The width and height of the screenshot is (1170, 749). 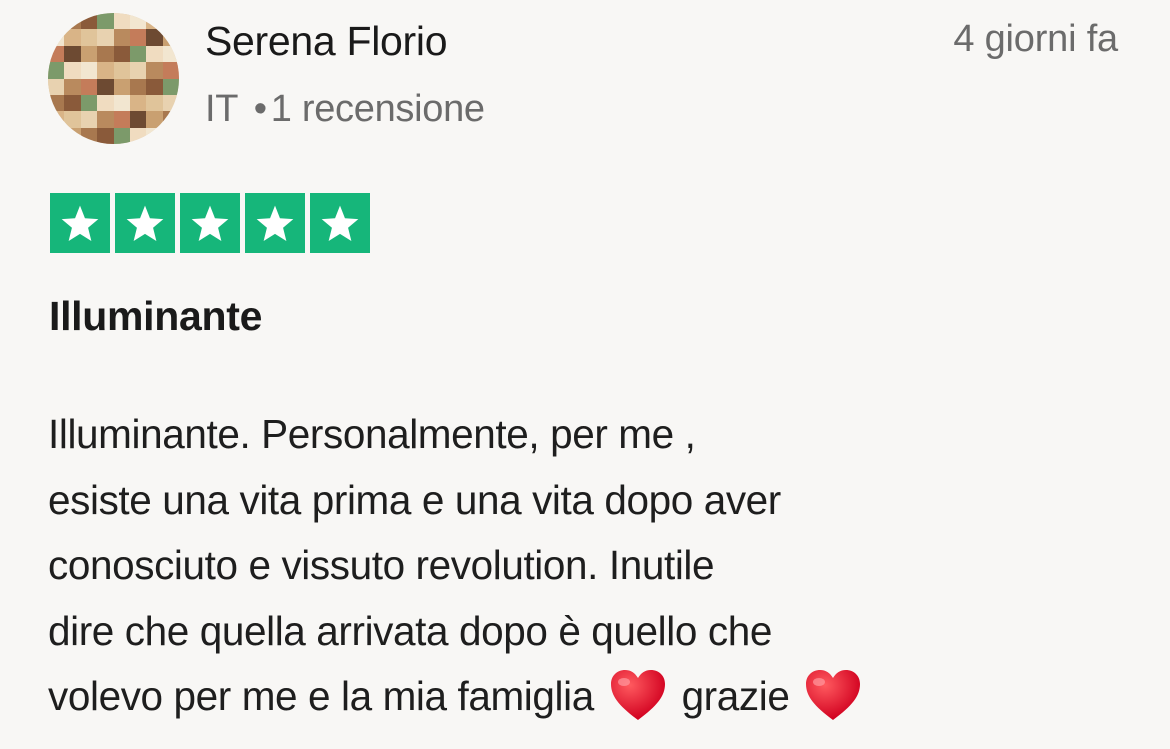 What do you see at coordinates (156, 316) in the screenshot?
I see `review-title: Illuminante` at bounding box center [156, 316].